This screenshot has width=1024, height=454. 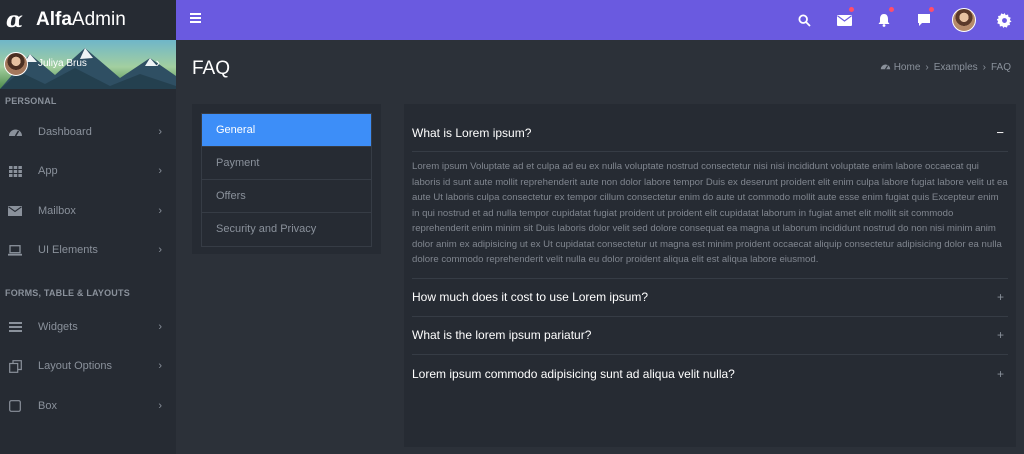 I want to click on logo-text: AlfaAdmin, so click(x=81, y=19).